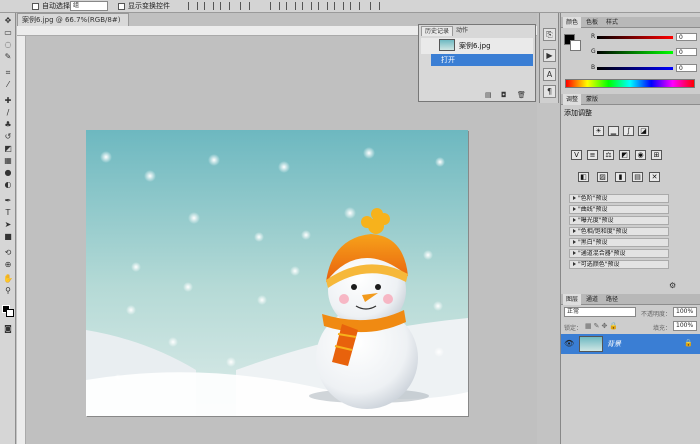  What do you see at coordinates (612, 22) in the screenshot?
I see `tab-styles: 样式` at bounding box center [612, 22].